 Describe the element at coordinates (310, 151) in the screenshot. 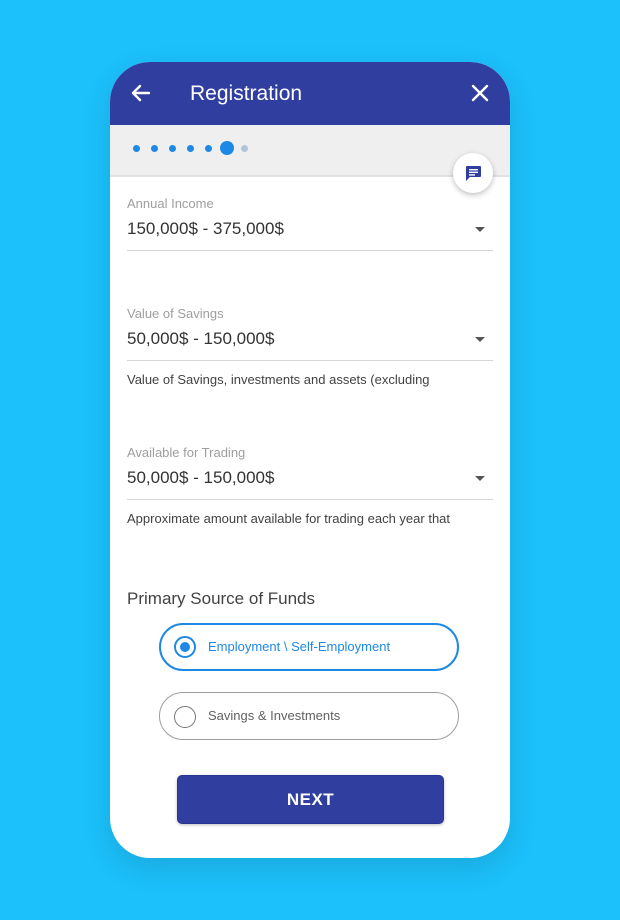

I see `step-progress` at that location.